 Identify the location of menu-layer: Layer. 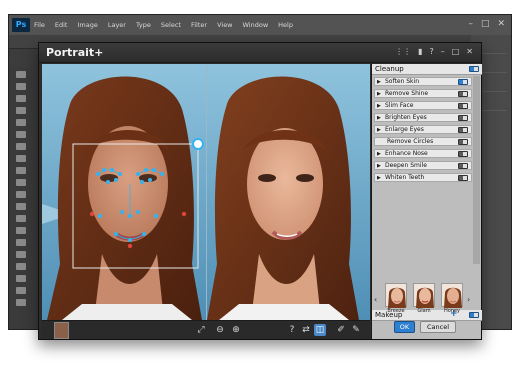
(117, 25).